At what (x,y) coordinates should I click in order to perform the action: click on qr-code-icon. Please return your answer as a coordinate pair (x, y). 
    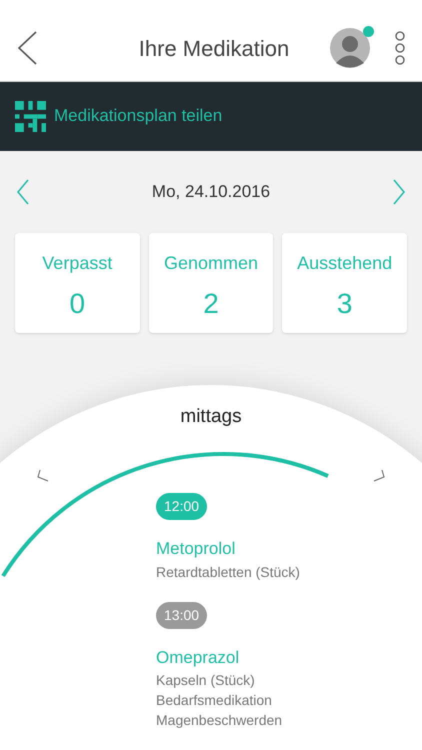
    Looking at the image, I should click on (30, 116).